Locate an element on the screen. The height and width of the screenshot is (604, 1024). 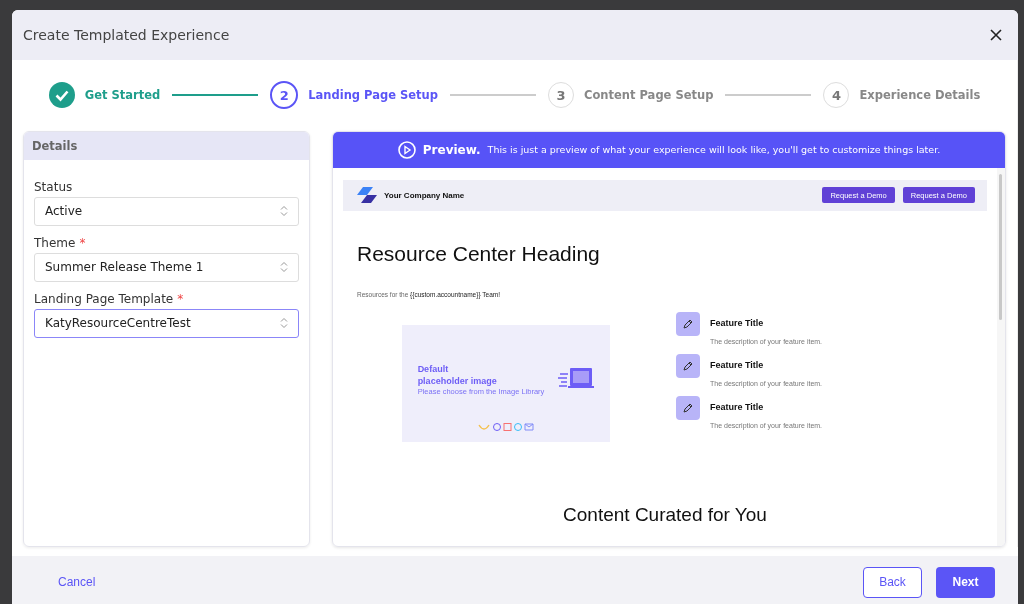
dialog-title: Create Templated Experience is located at coordinates (127, 35).